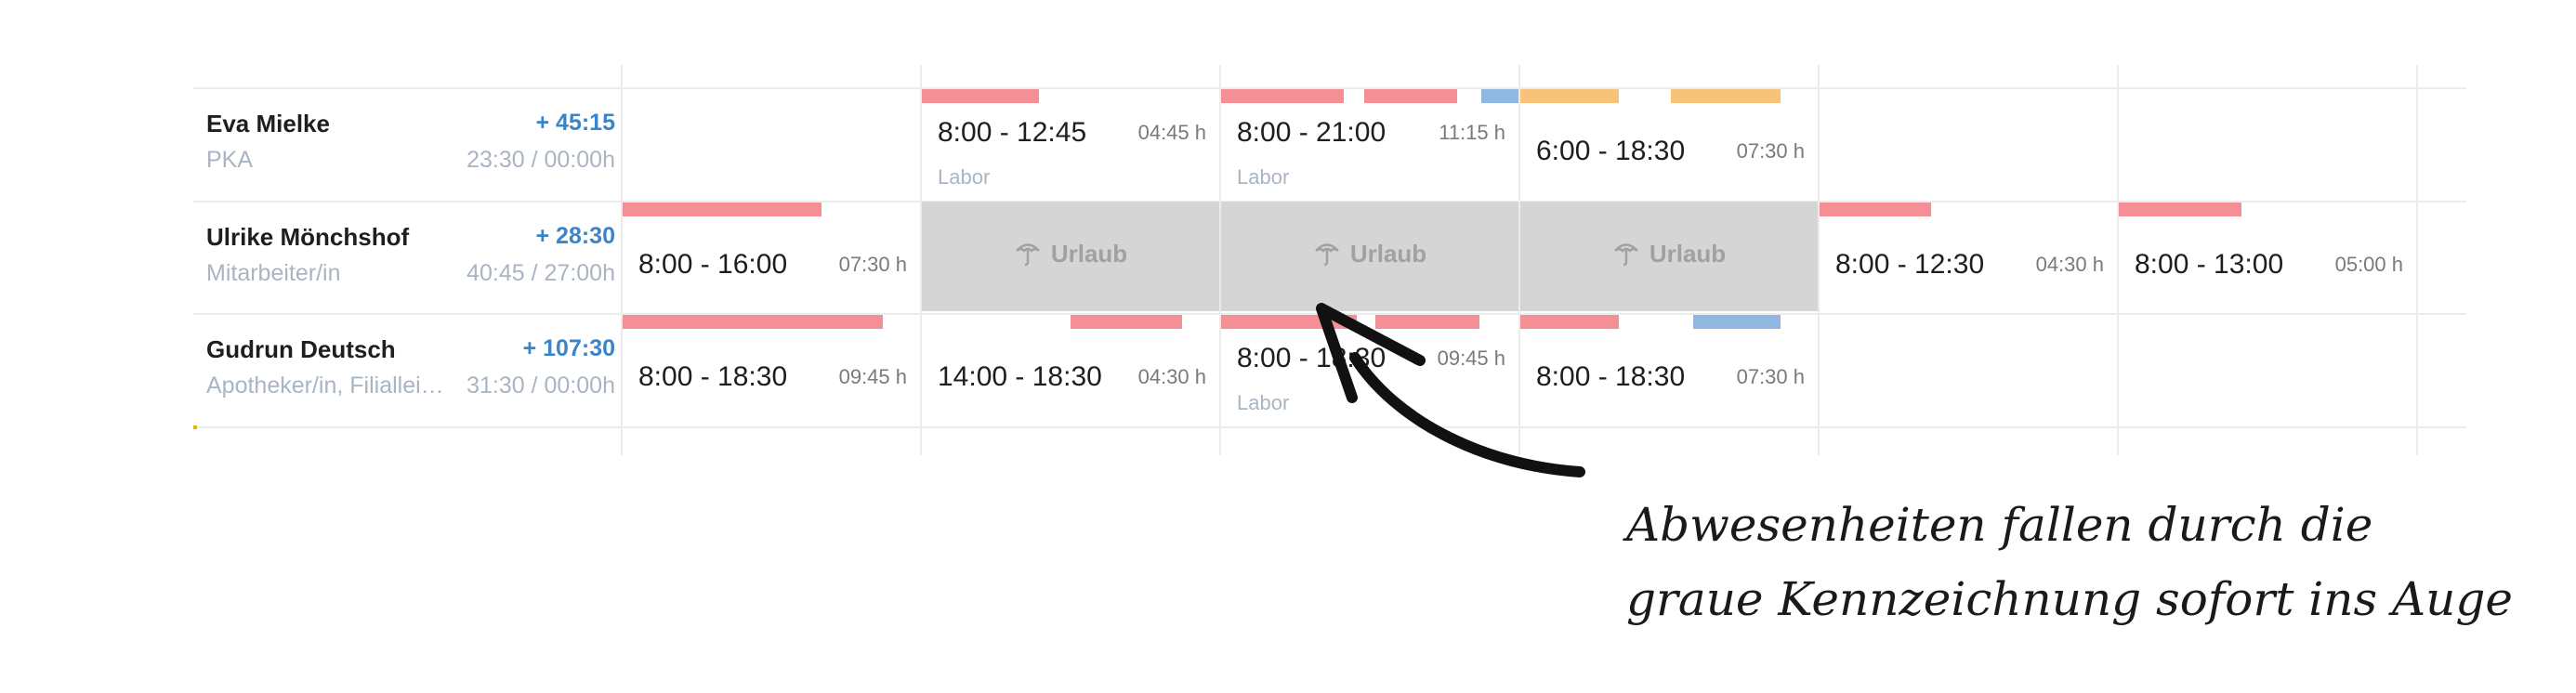  I want to click on annotation-line: graue Kennzeichnung sofort ins Auge, so click(2069, 599).